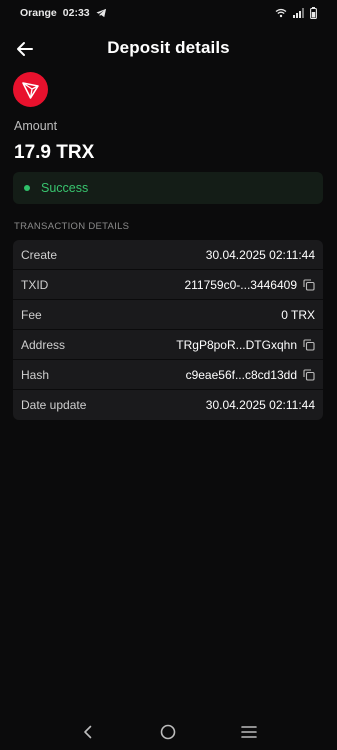  I want to click on detail-key: Fee, so click(31, 314).